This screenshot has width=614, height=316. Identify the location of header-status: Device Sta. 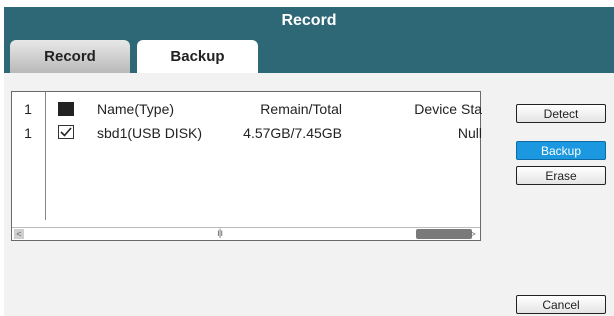
(448, 109).